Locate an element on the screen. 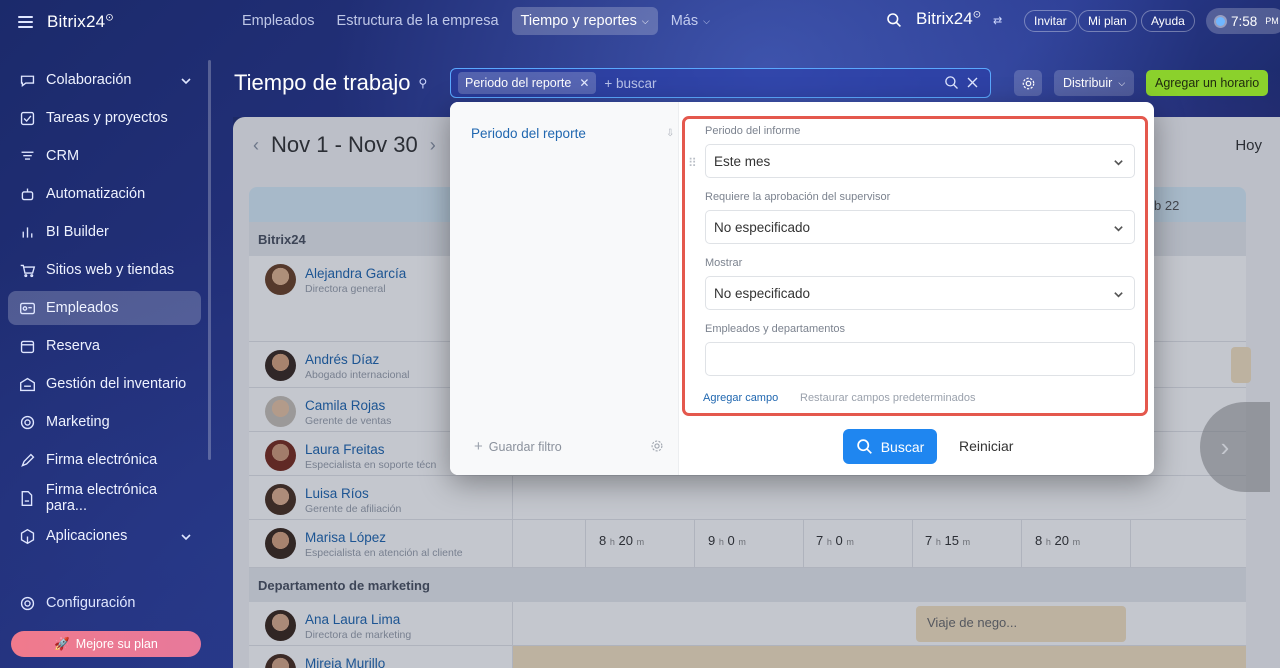  today-button: Hoy is located at coordinates (1248, 145).